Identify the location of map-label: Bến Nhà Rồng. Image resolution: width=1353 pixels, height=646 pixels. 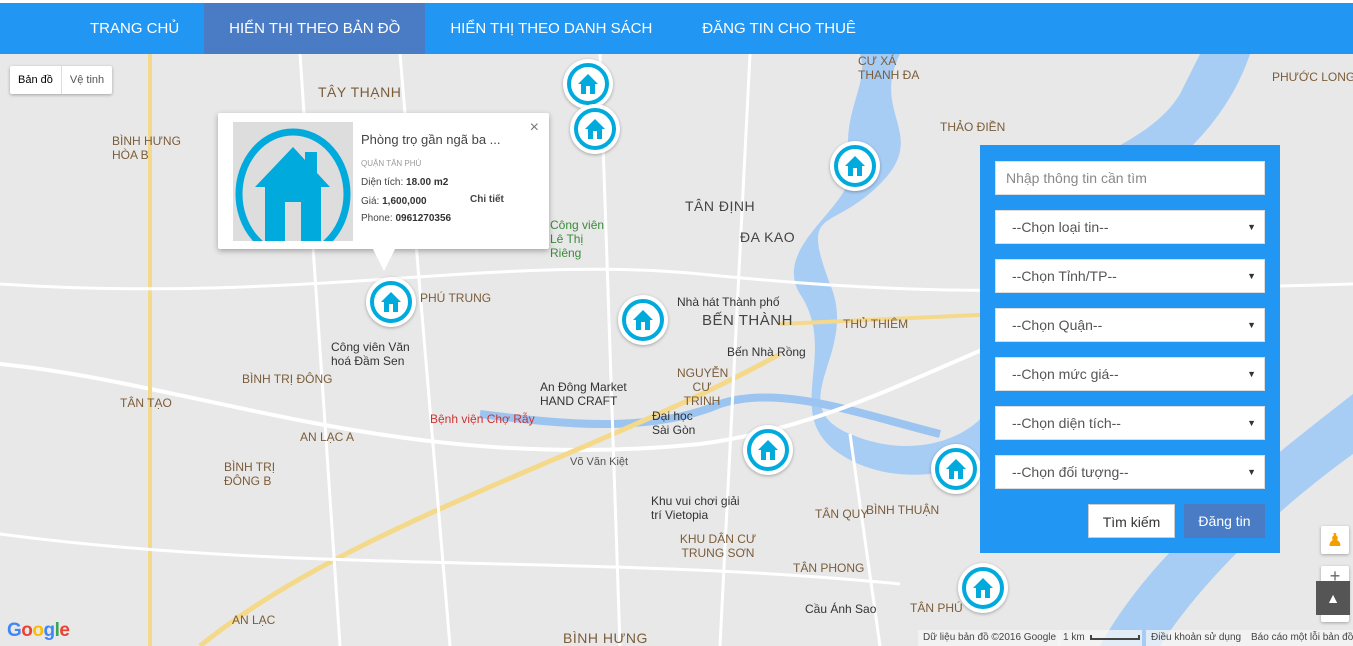
(766, 352).